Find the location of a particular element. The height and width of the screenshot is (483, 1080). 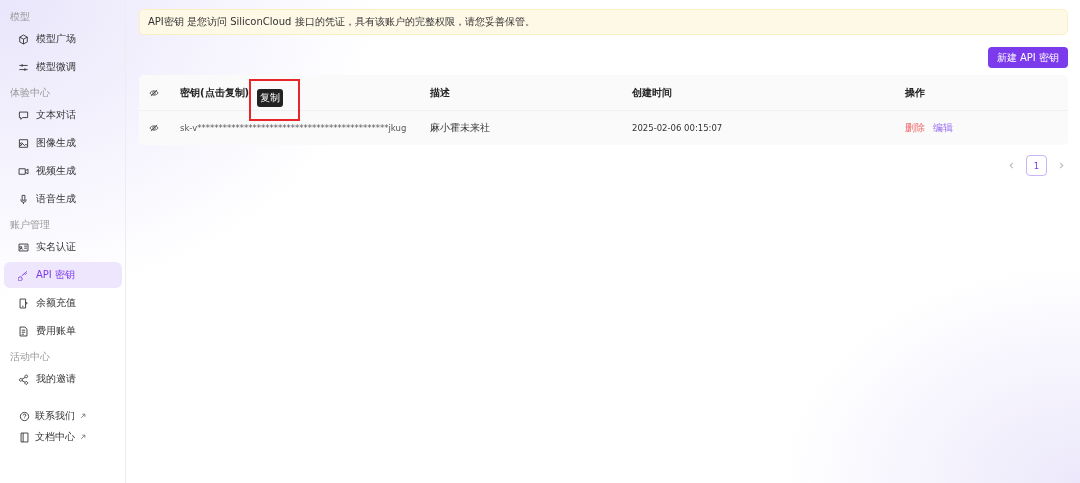

column-header: 描述 is located at coordinates (440, 92).